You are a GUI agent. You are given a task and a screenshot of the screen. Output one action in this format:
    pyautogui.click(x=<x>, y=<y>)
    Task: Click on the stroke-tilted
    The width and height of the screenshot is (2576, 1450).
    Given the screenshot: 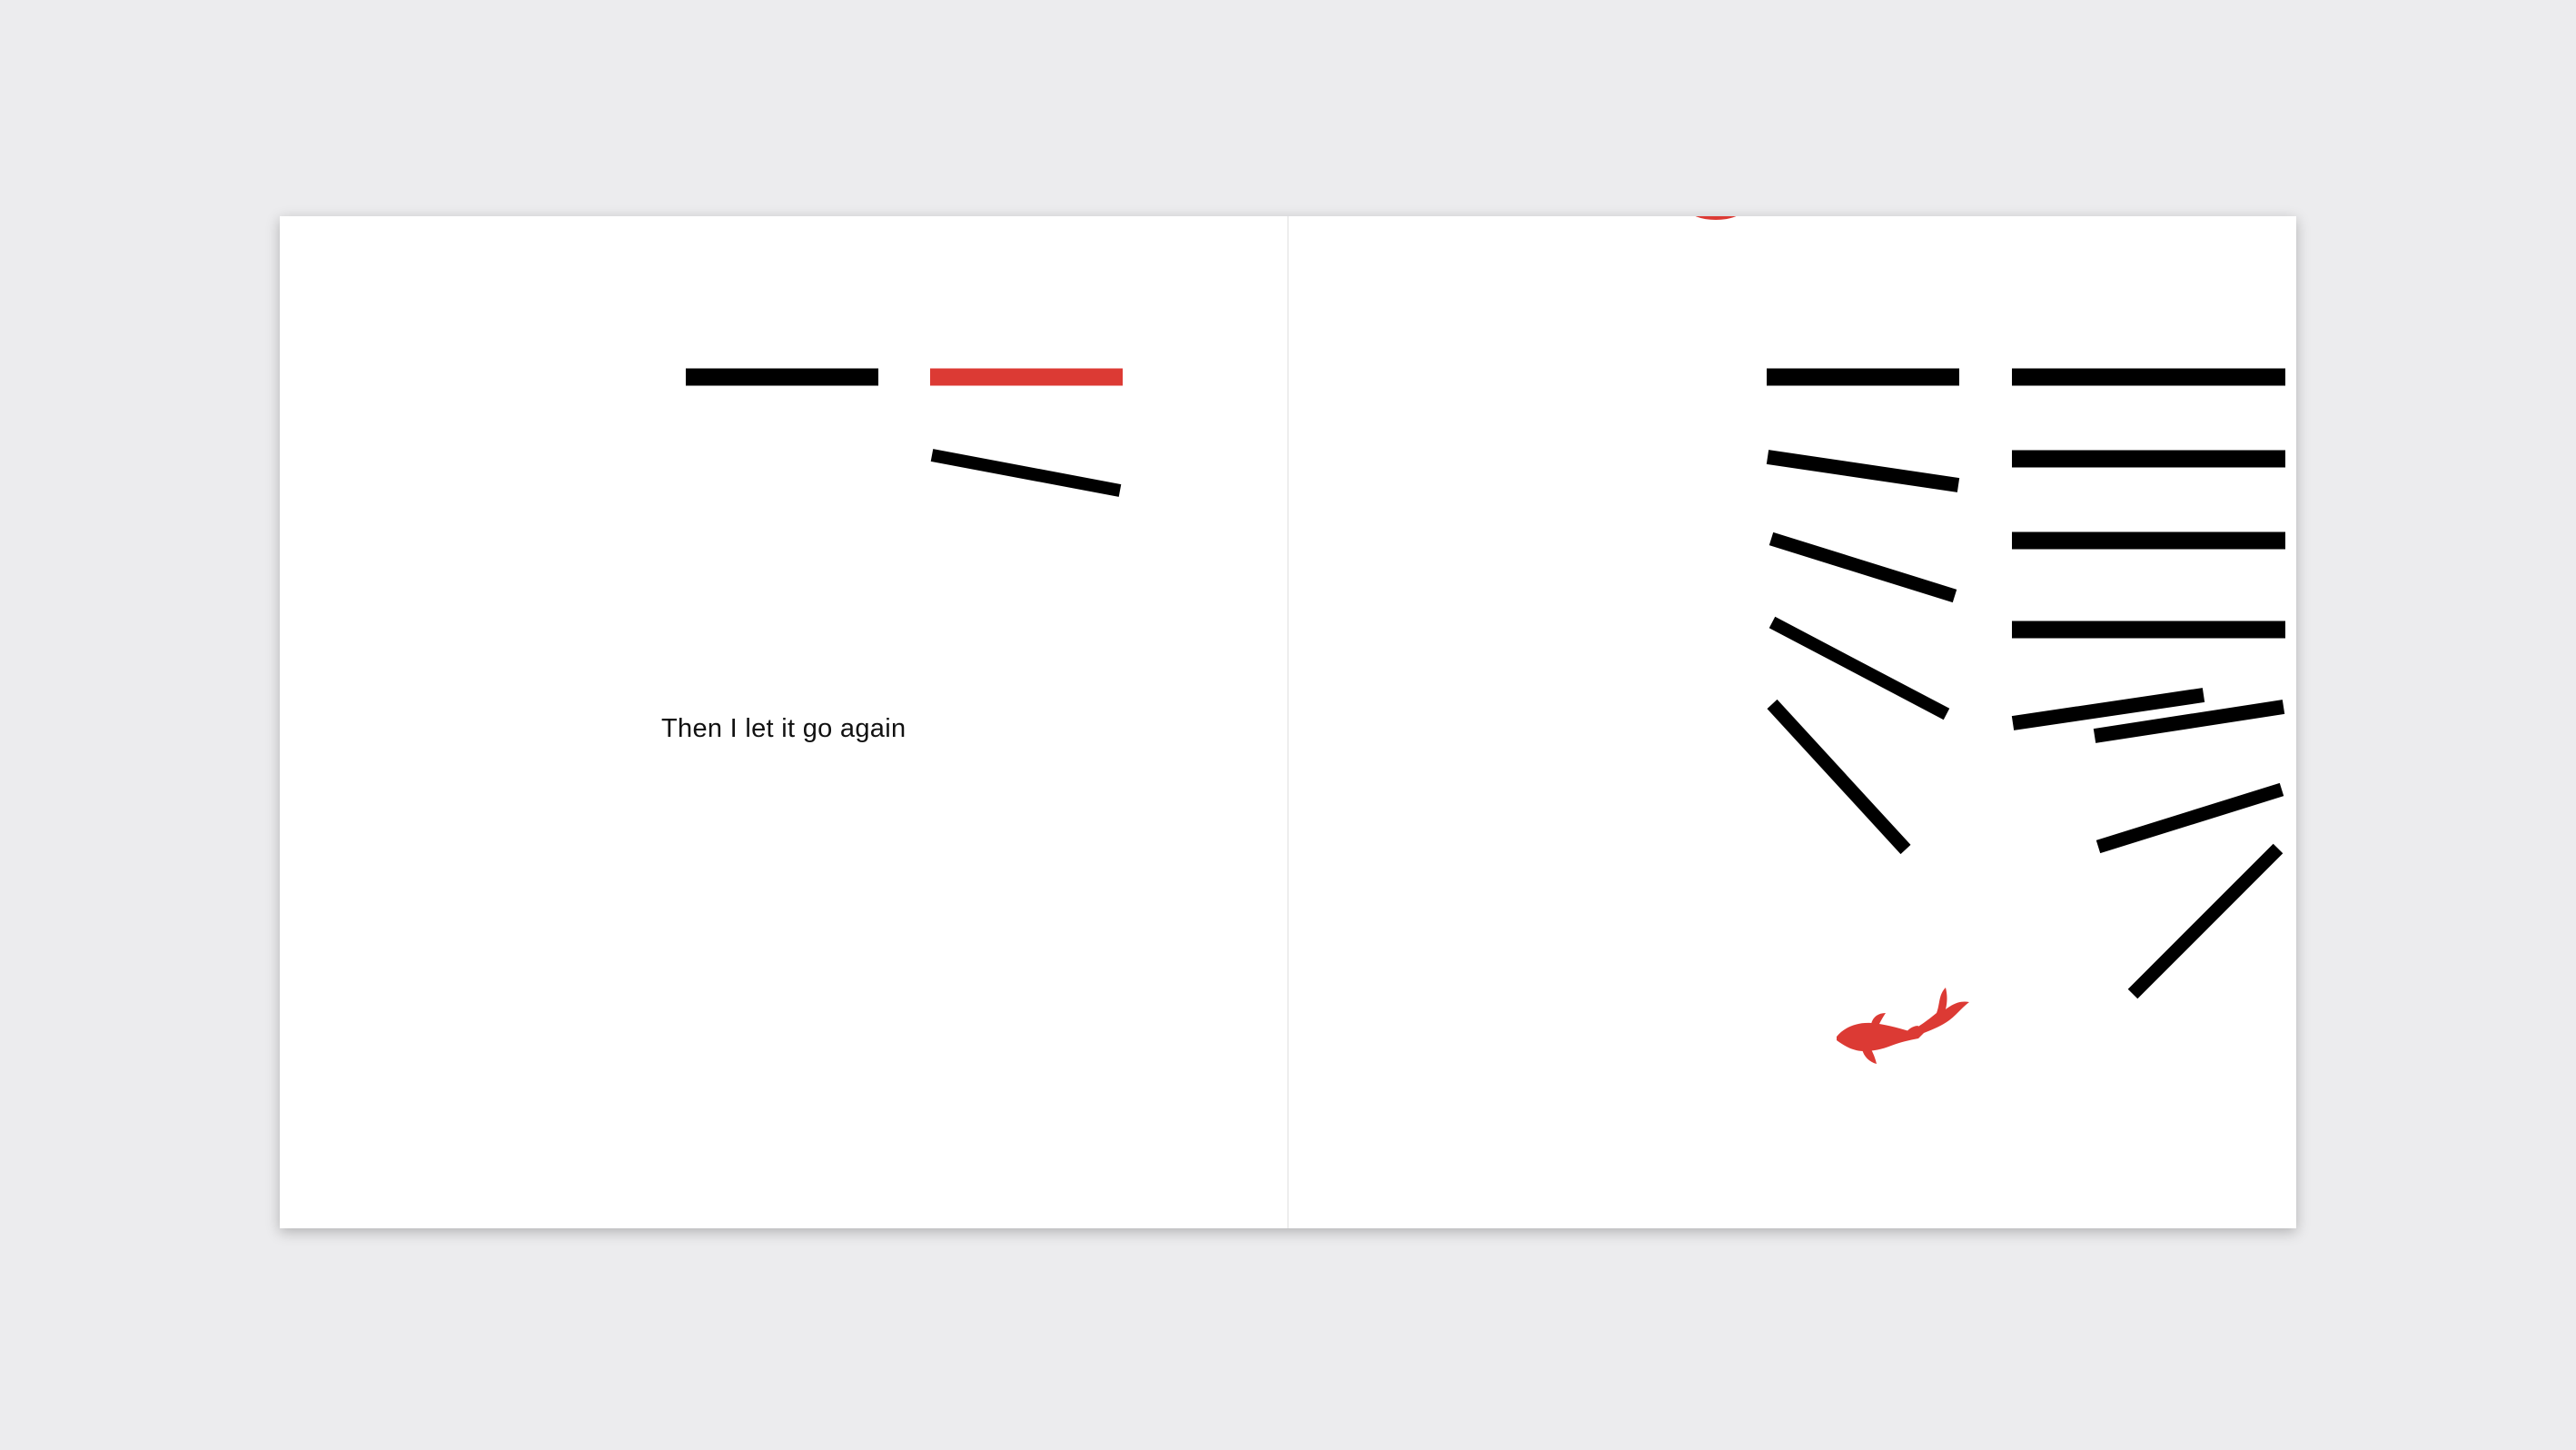 What is the action you would take?
    pyautogui.click(x=1026, y=473)
    